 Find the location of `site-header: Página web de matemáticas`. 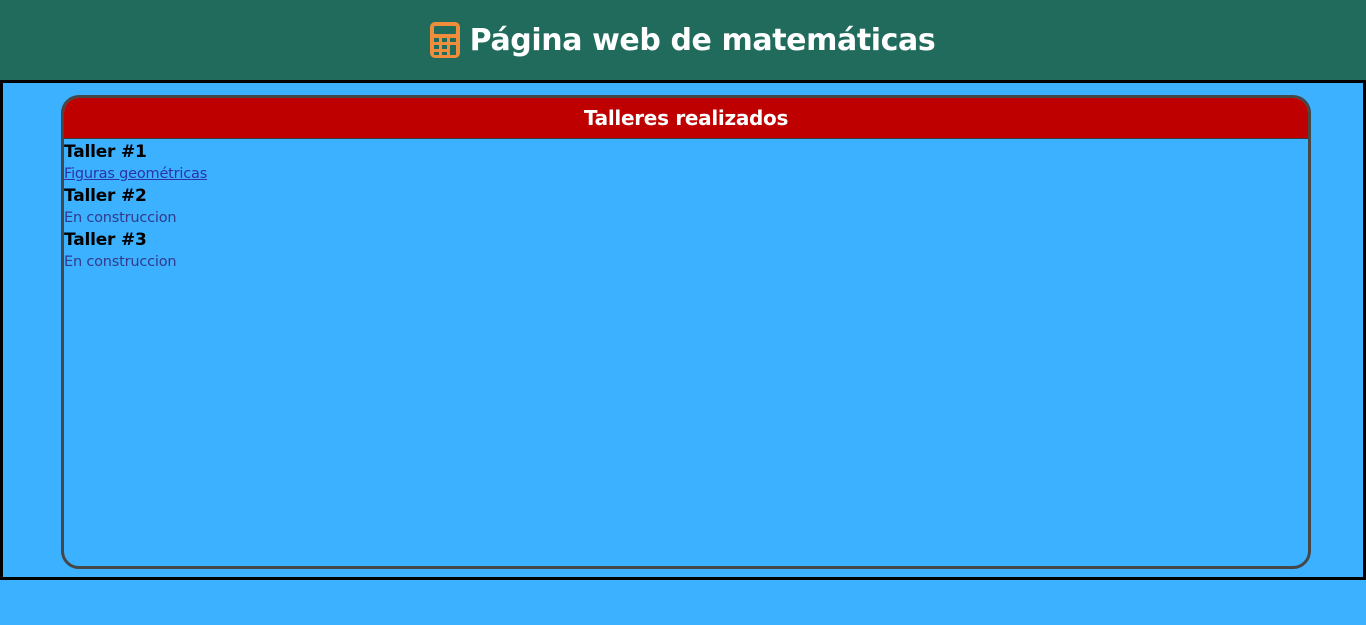

site-header: Página web de matemáticas is located at coordinates (683, 40).